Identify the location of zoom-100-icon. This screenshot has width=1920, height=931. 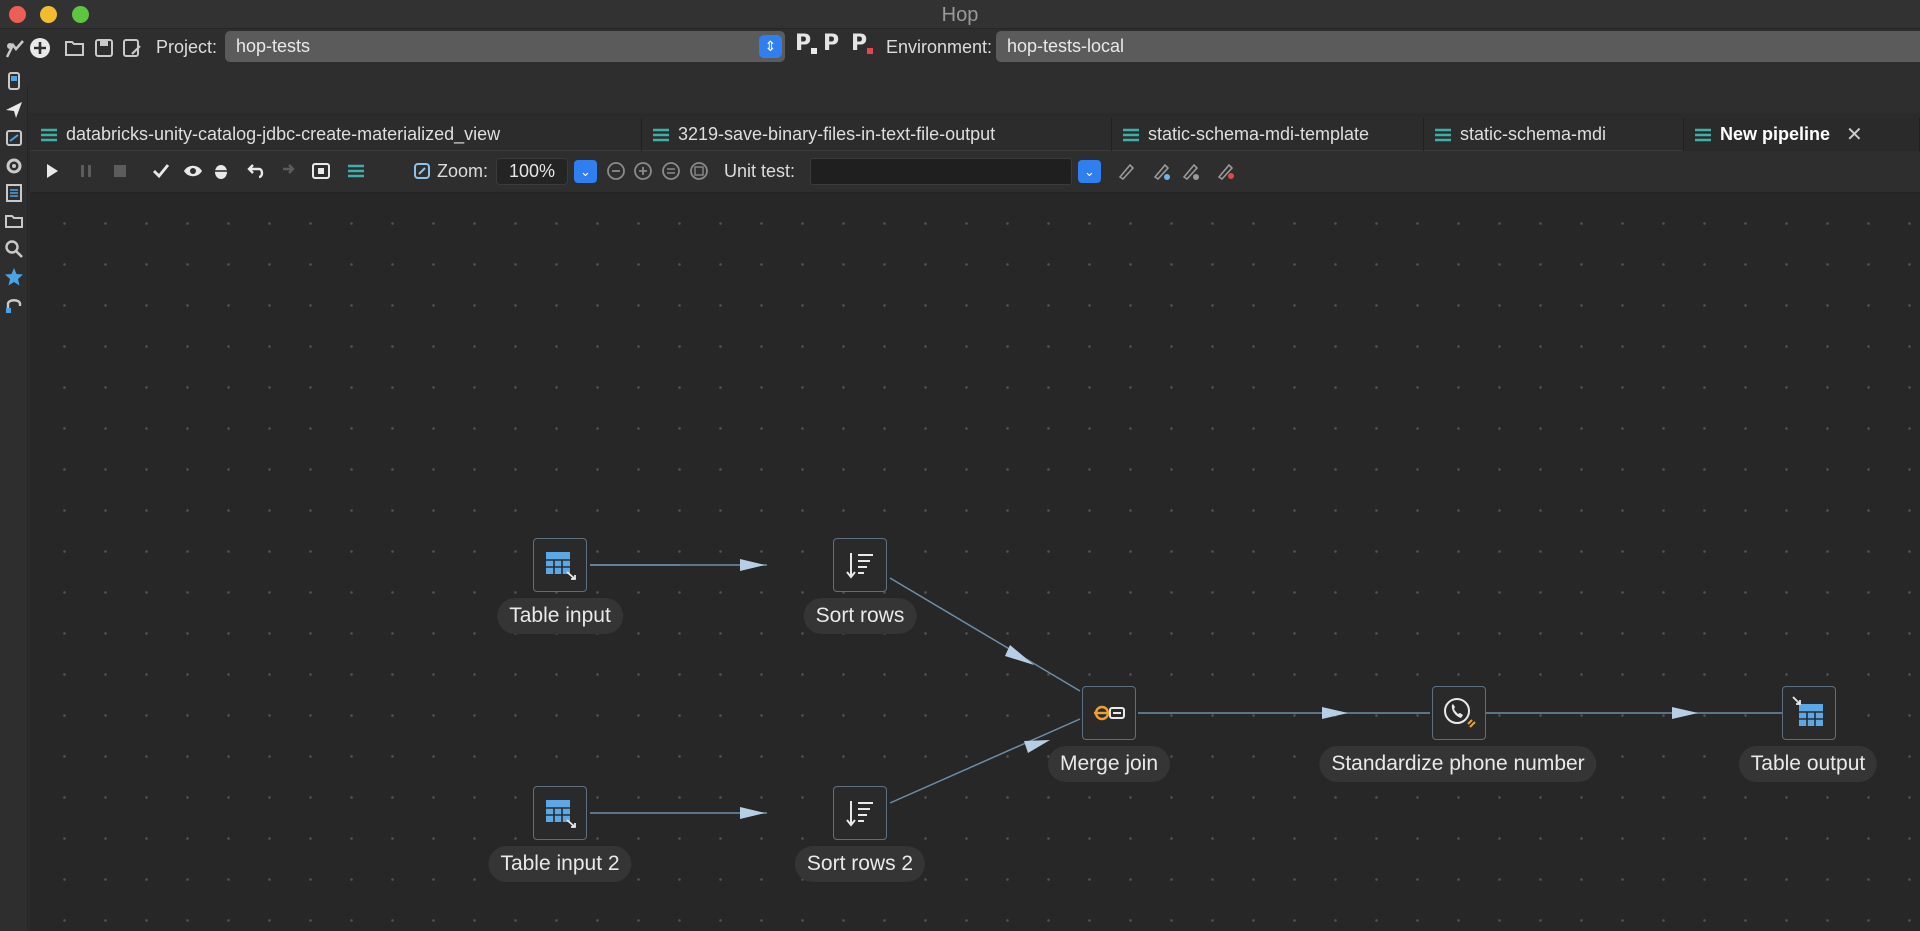
(671, 171).